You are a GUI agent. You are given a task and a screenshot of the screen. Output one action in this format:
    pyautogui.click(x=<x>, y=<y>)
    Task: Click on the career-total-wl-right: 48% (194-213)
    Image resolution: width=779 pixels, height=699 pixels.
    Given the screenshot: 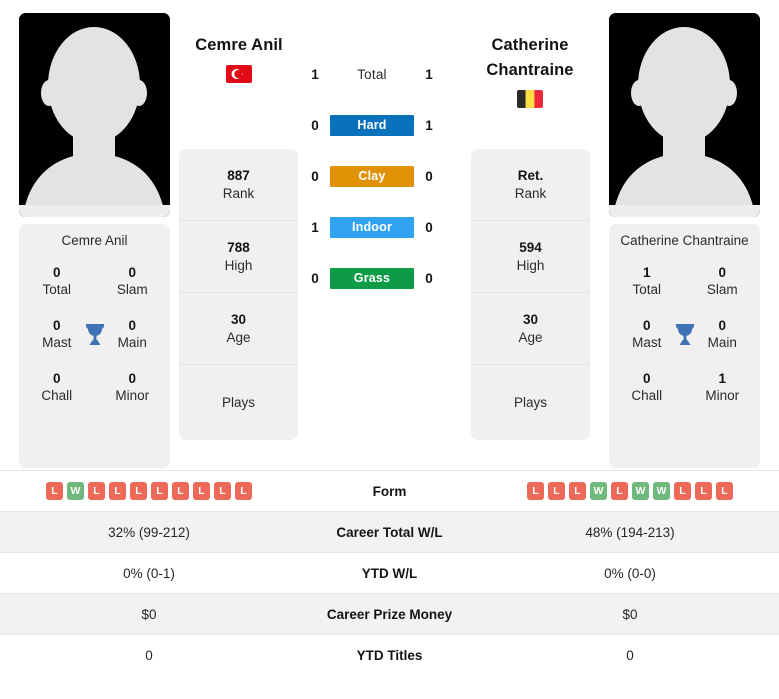 What is the action you would take?
    pyautogui.click(x=630, y=532)
    